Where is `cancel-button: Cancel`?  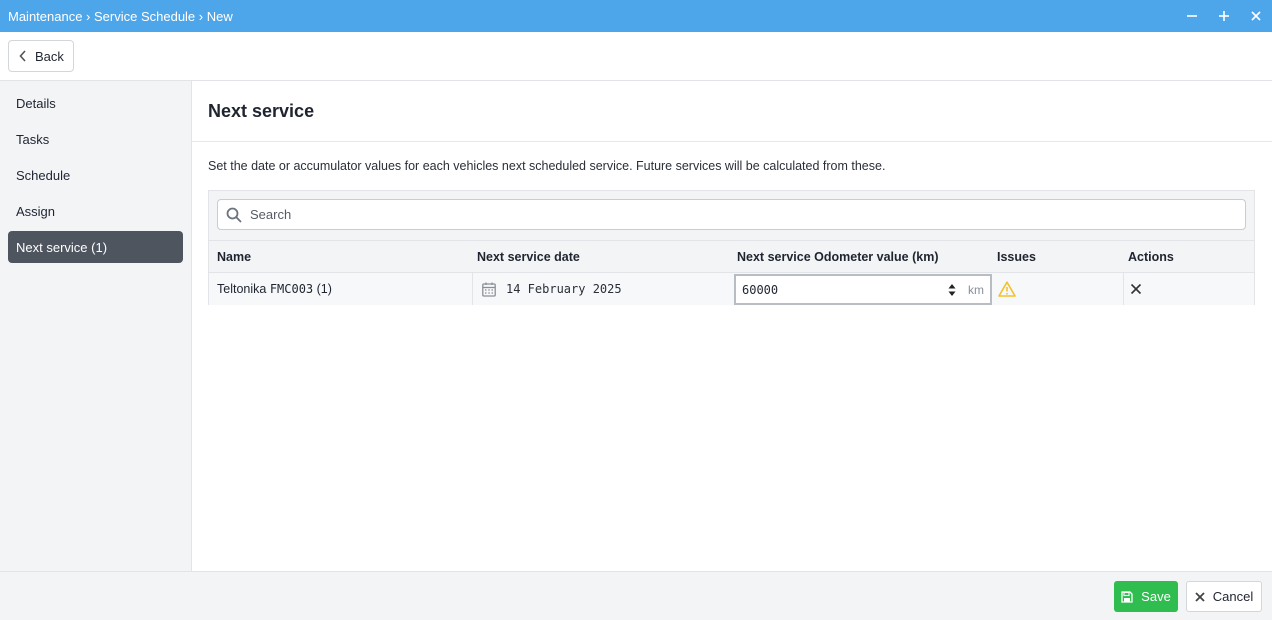 cancel-button: Cancel is located at coordinates (1224, 596).